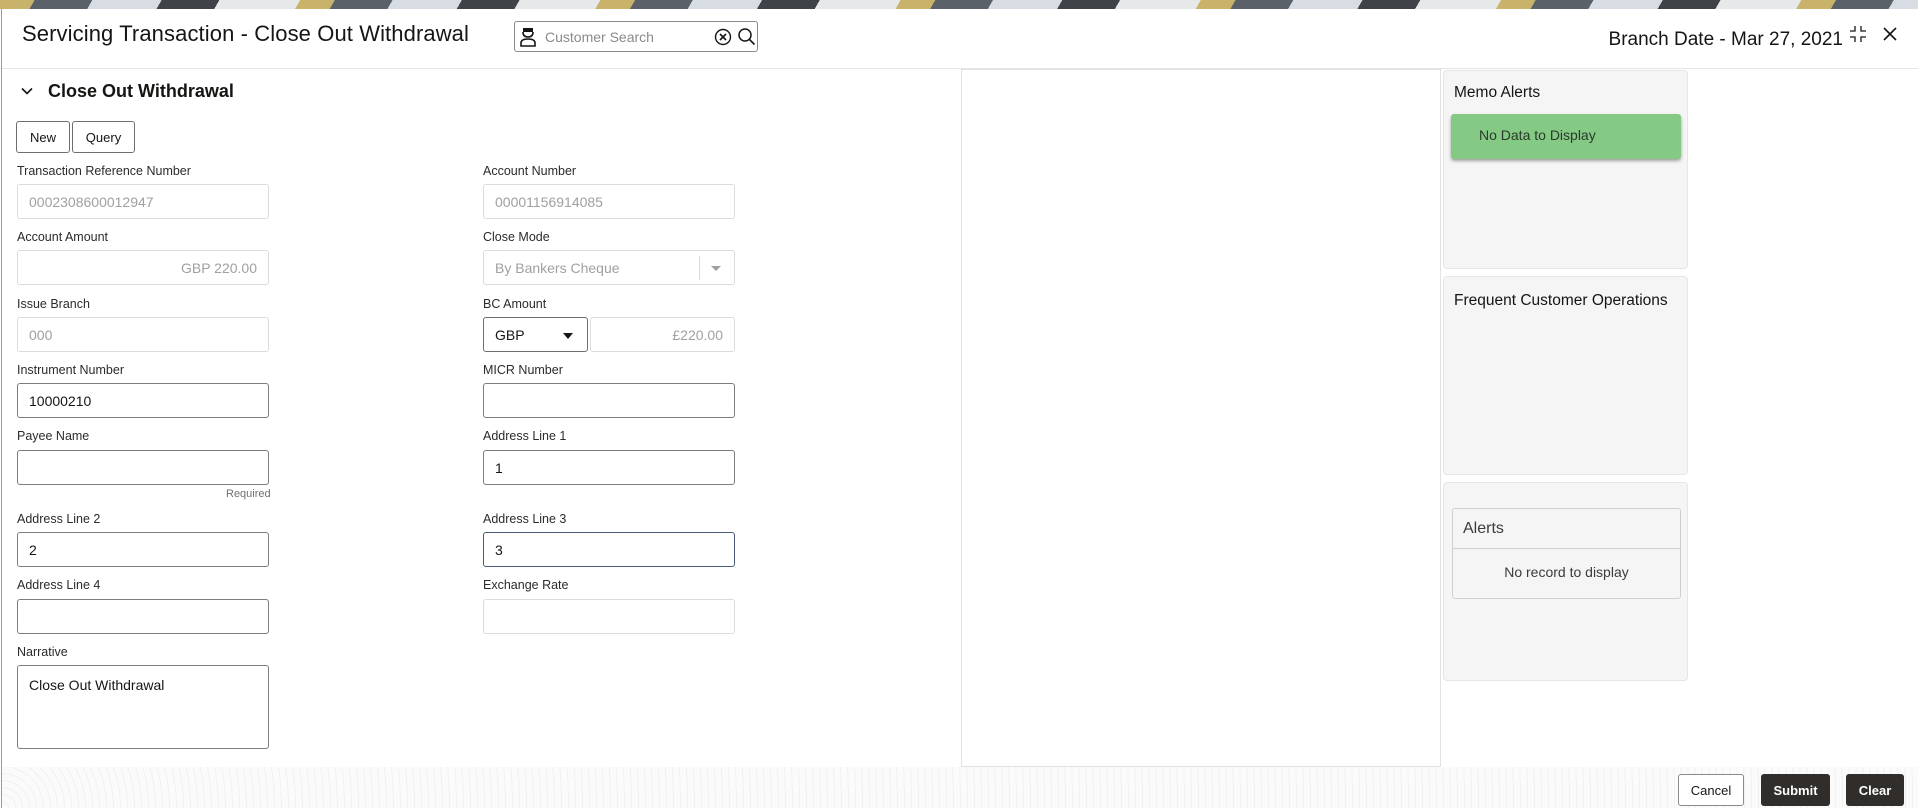 This screenshot has width=1918, height=808. I want to click on bc-currency-value: GBP, so click(510, 335).